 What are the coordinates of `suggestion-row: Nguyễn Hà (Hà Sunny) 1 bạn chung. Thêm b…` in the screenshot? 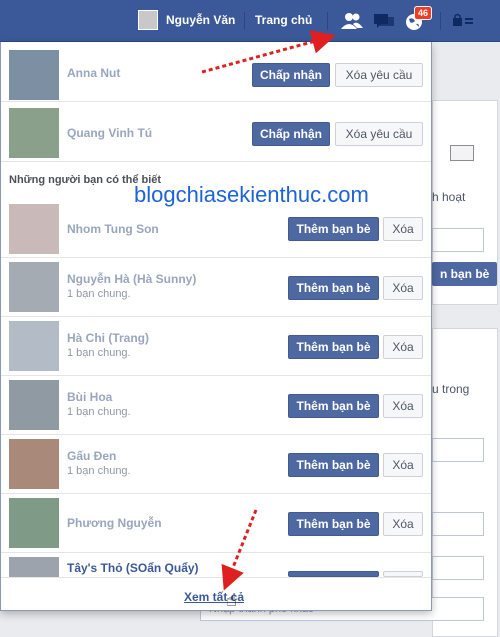 It's located at (216, 287).